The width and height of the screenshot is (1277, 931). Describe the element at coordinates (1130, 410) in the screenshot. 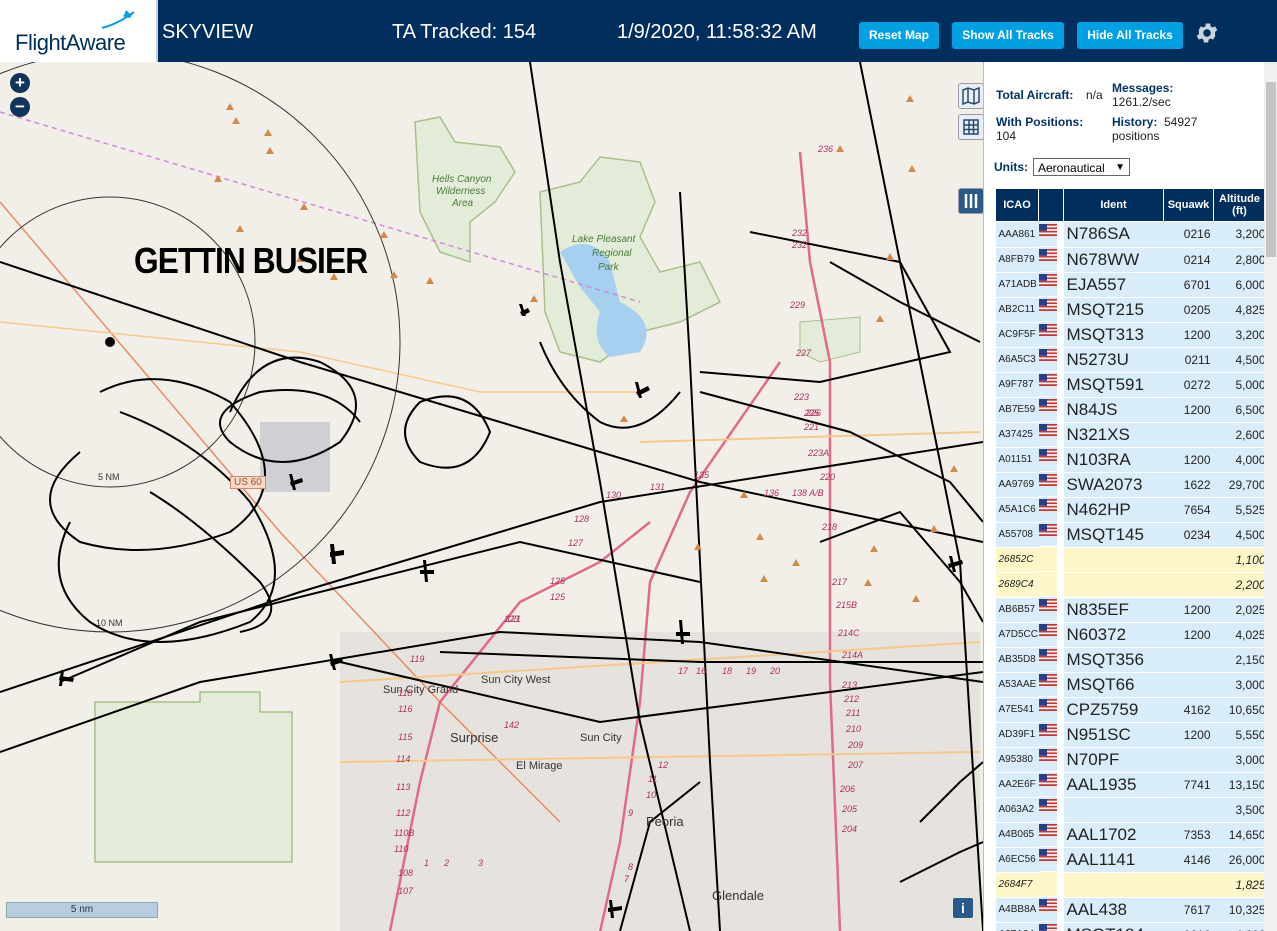

I see `aircraft-row: AB7E59 N84JS 1200 6,500` at that location.